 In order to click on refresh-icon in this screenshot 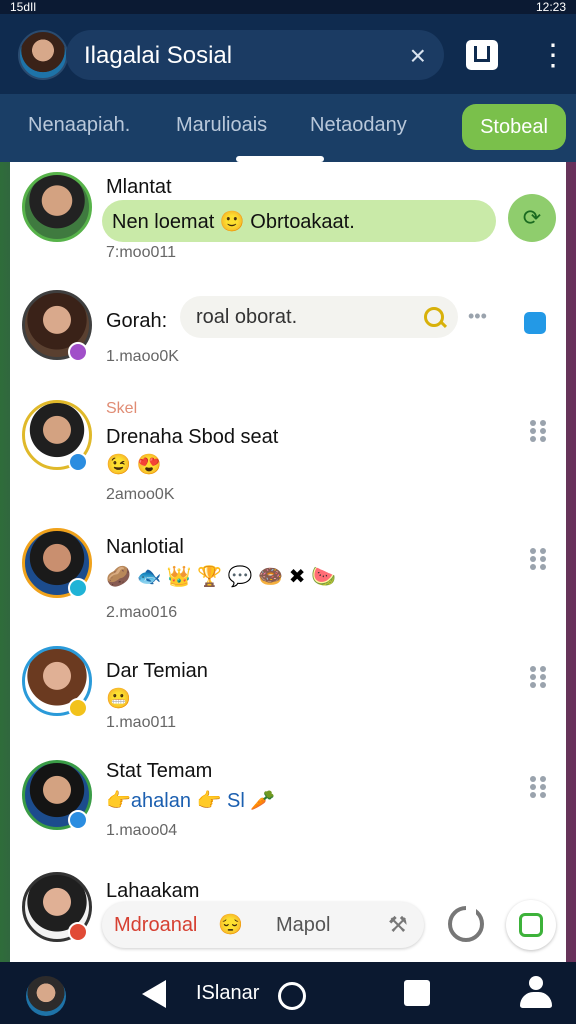, I will do `click(466, 924)`.